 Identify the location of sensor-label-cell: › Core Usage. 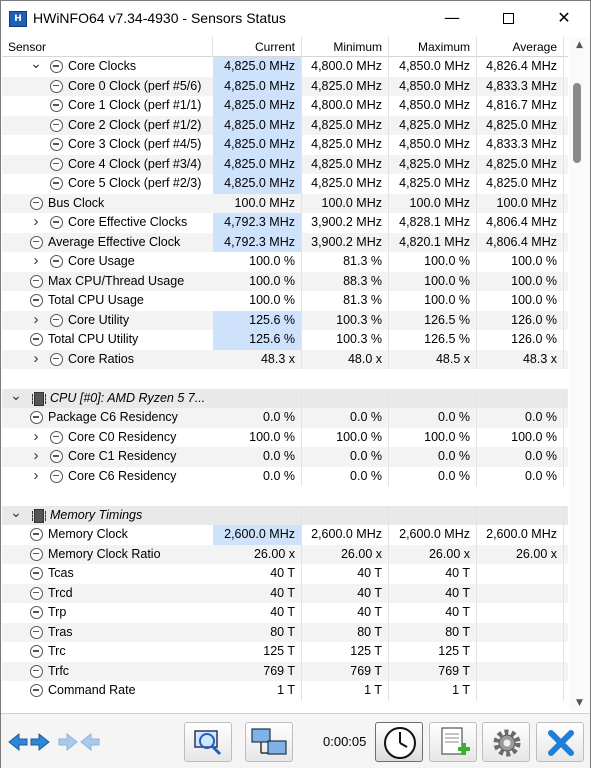
(107, 262).